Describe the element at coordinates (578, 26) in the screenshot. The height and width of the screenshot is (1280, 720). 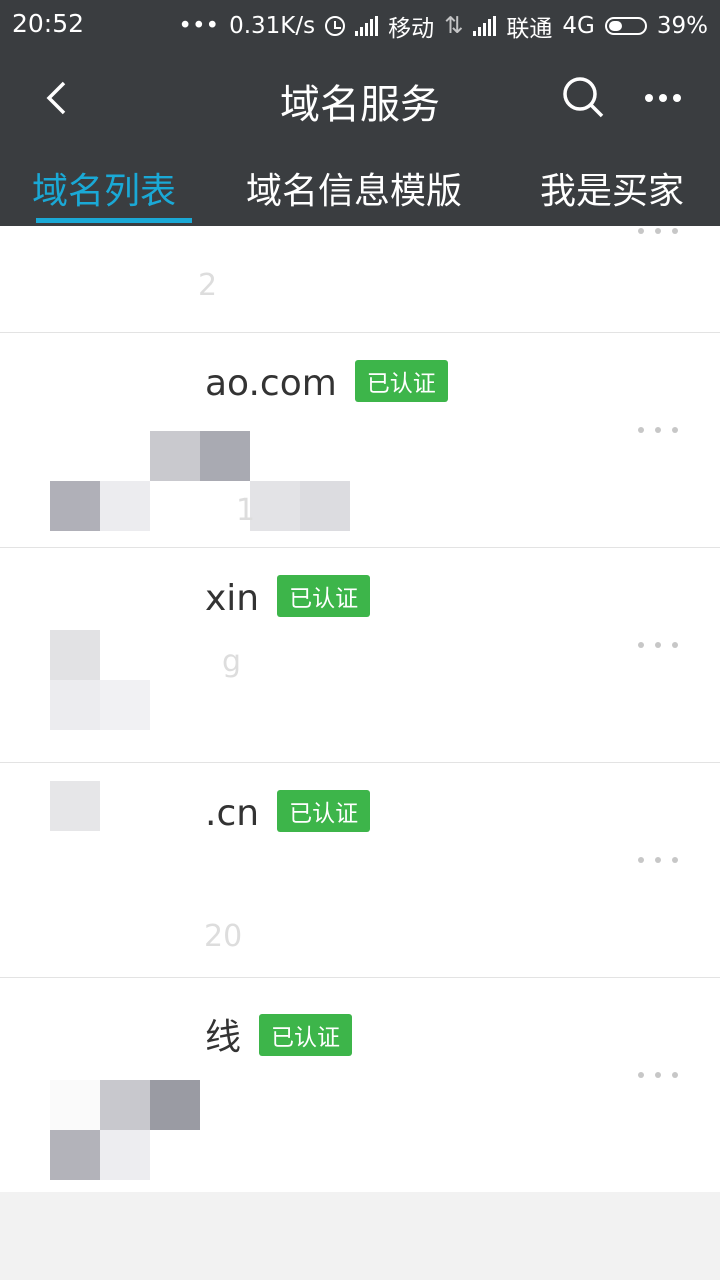
I see `network-type: 4G` at that location.